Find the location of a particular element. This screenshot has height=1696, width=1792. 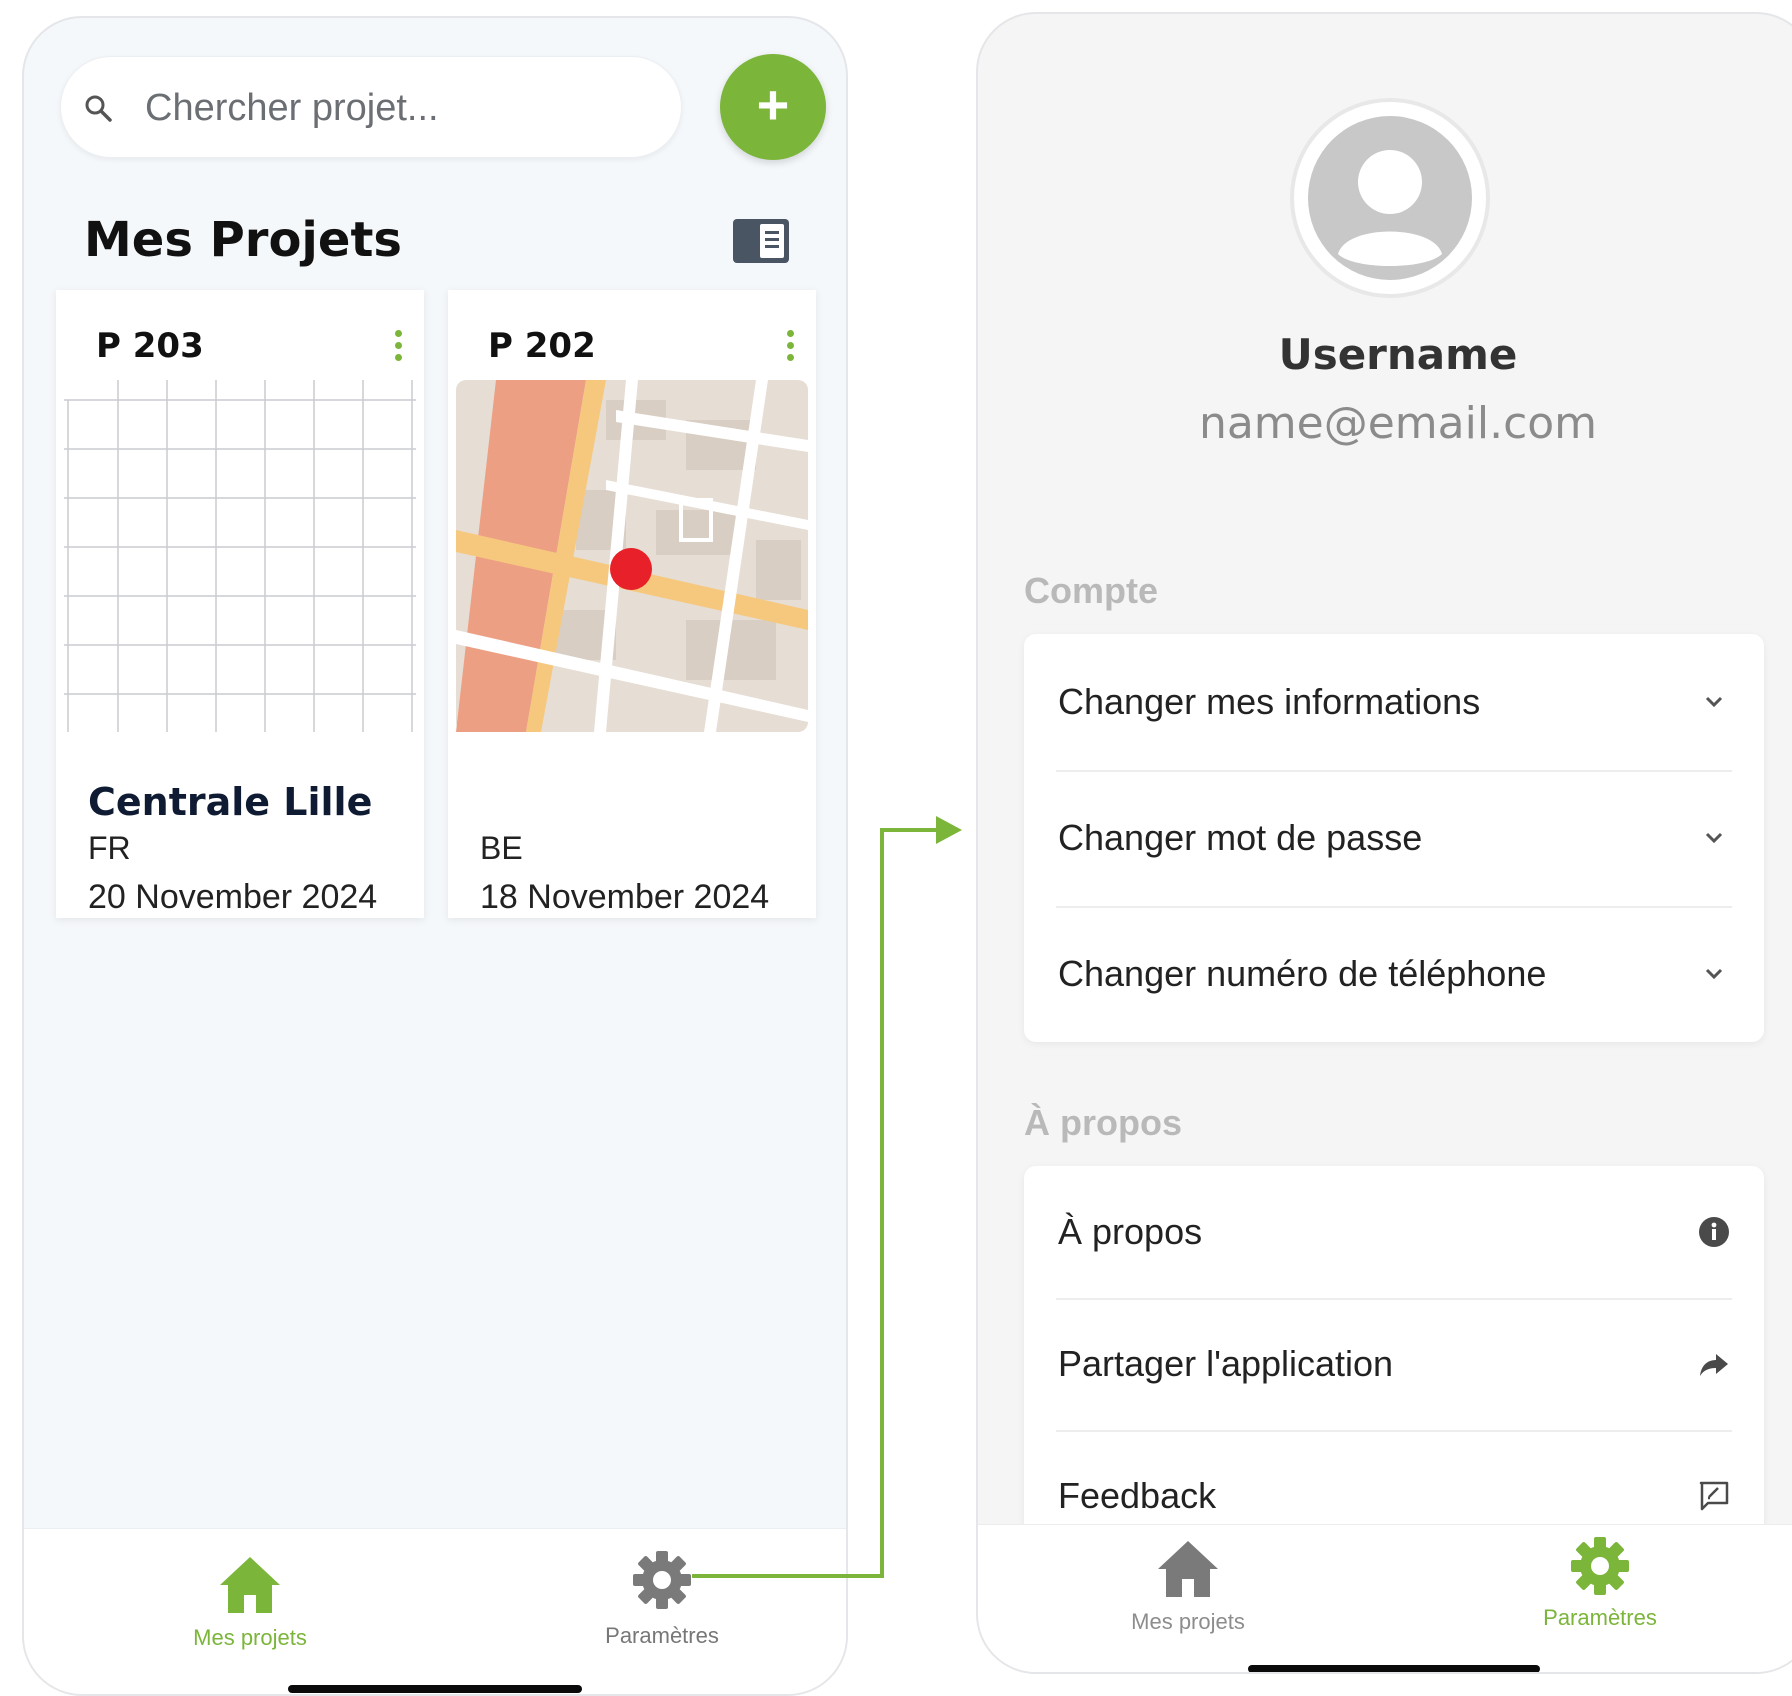

empty-grid-thumbnail is located at coordinates (240, 556).